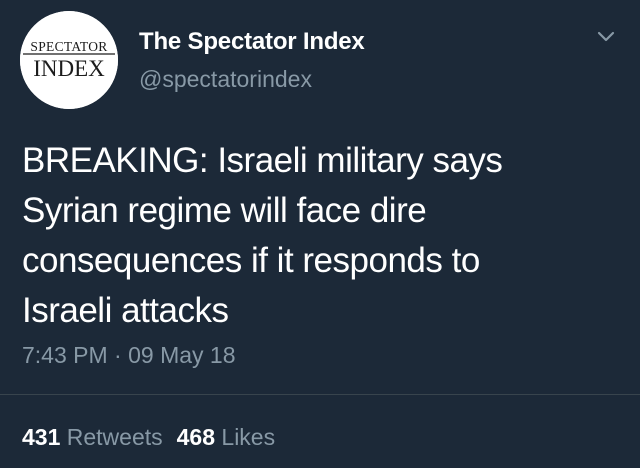 Image resolution: width=640 pixels, height=468 pixels. Describe the element at coordinates (68, 46) in the screenshot. I see `logo-text-top: SPECTATOR` at that location.